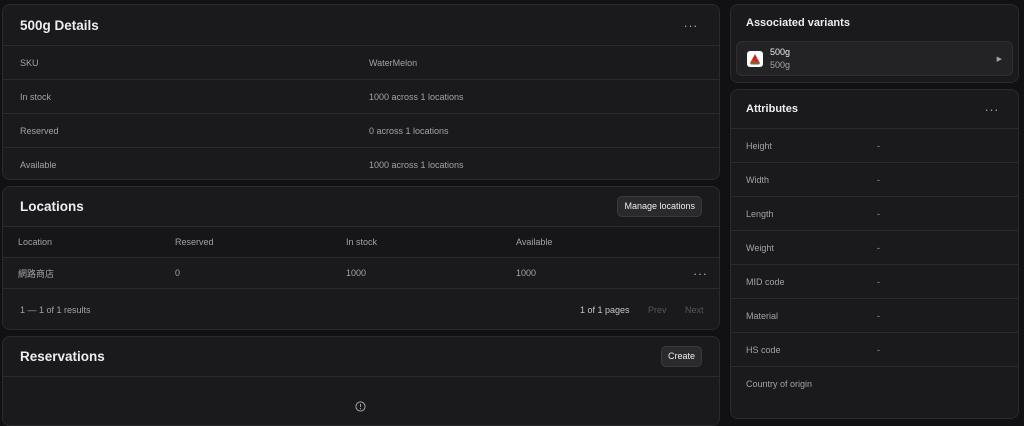  I want to click on locations-title: Locations, so click(52, 206).